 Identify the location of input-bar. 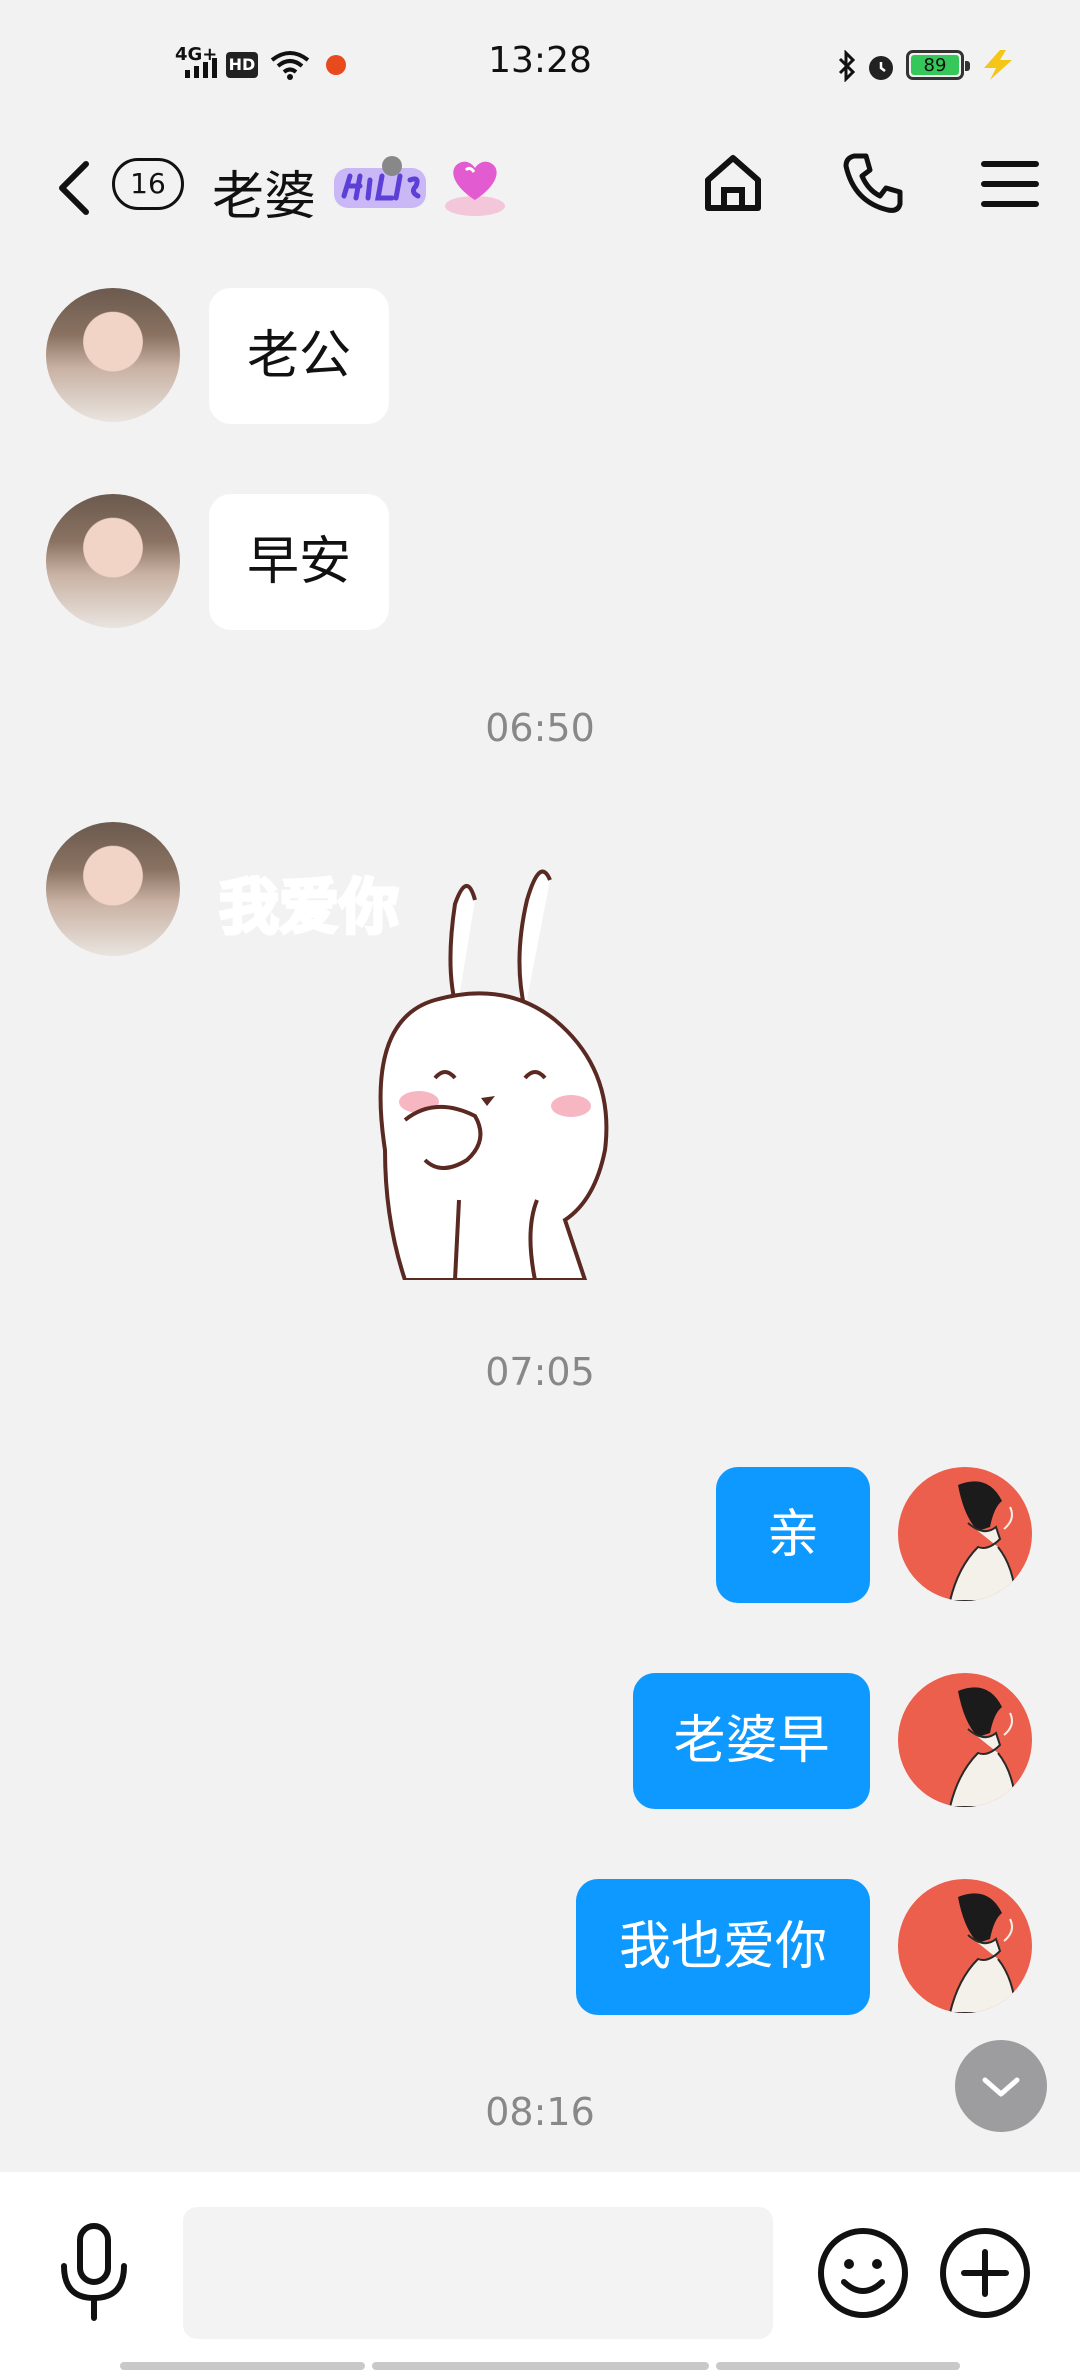
(540, 2274).